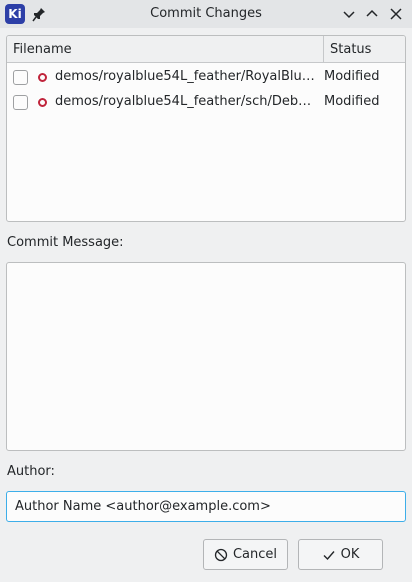  I want to click on column-header-status: Status, so click(350, 49).